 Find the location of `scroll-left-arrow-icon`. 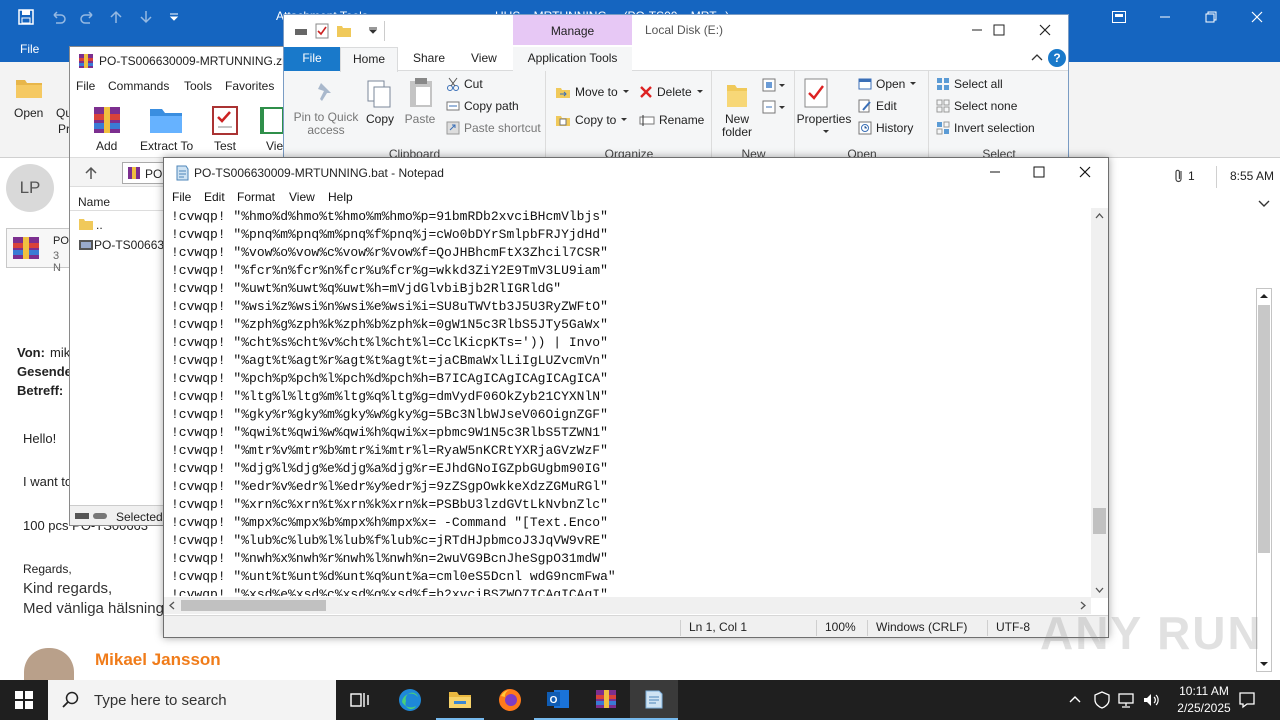

scroll-left-arrow-icon is located at coordinates (172, 605).